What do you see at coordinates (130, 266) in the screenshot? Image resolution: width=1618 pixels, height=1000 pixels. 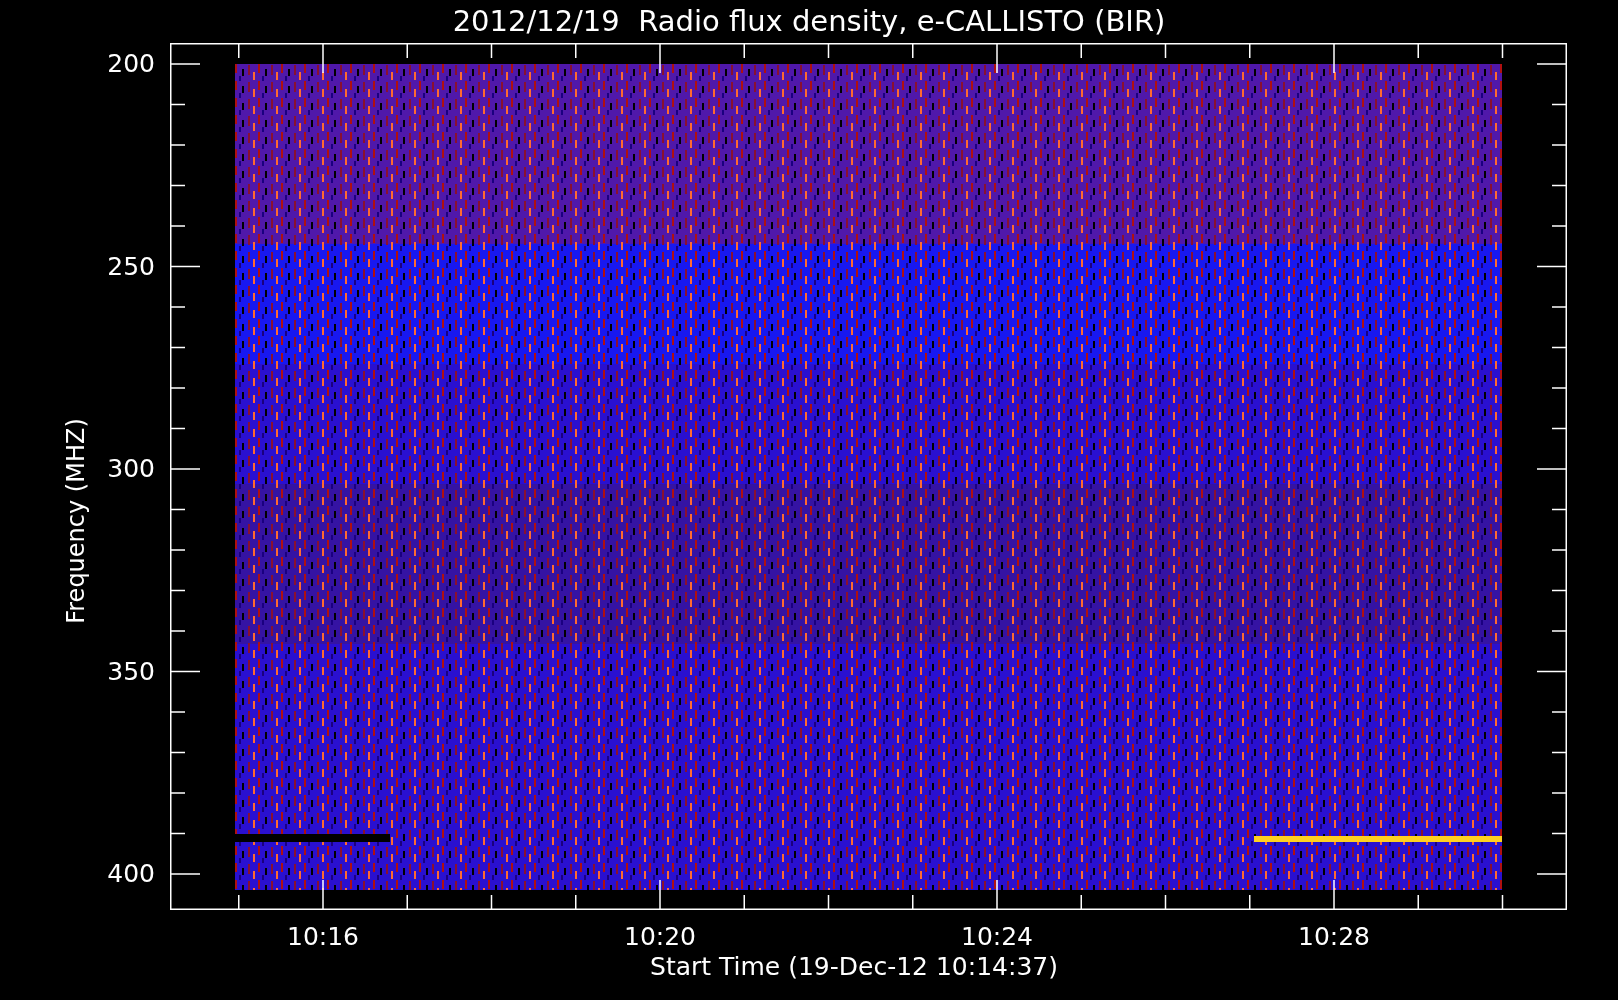 I see `tick-label: 250` at bounding box center [130, 266].